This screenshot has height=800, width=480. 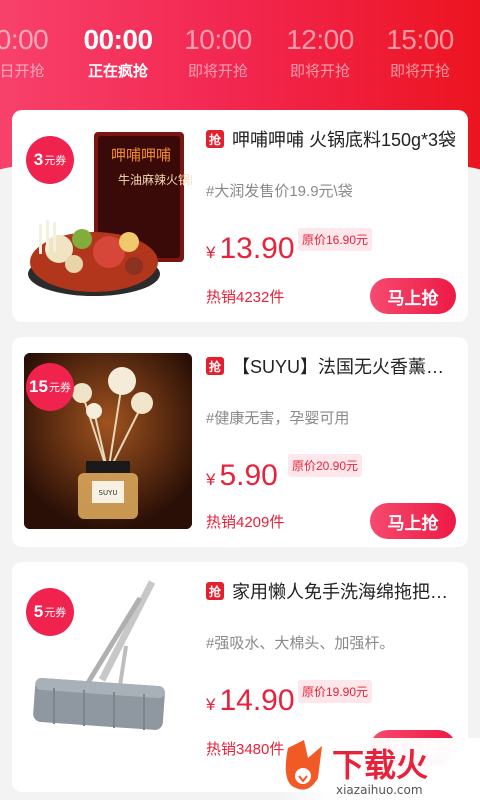 What do you see at coordinates (245, 522) in the screenshot?
I see `sales-count: 热销4209件` at bounding box center [245, 522].